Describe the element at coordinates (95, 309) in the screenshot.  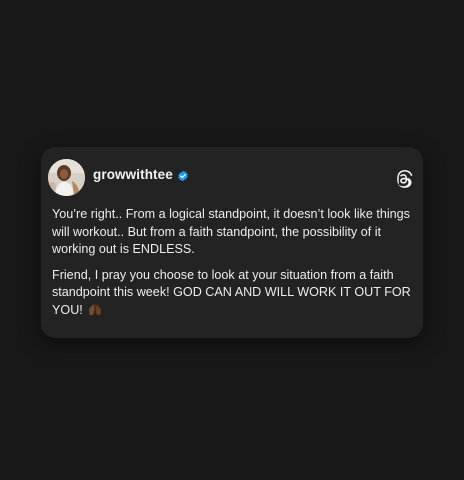
I see `raising-hands-emoji-icon` at that location.